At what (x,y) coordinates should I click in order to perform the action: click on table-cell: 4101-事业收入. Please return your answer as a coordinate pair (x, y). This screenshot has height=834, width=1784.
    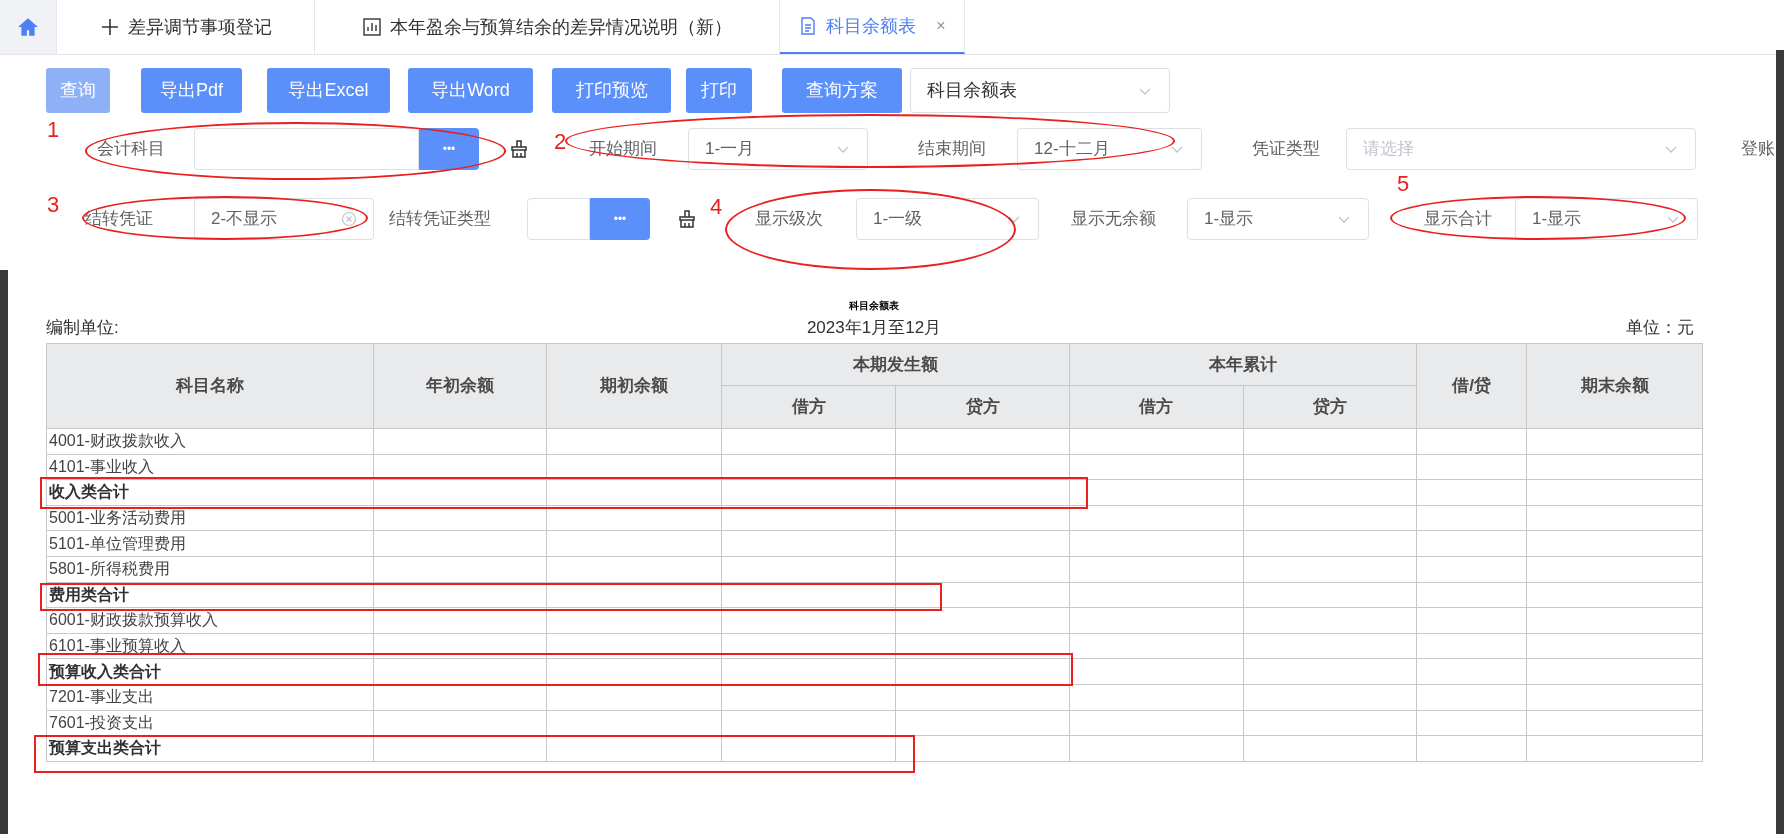
    Looking at the image, I should click on (210, 467).